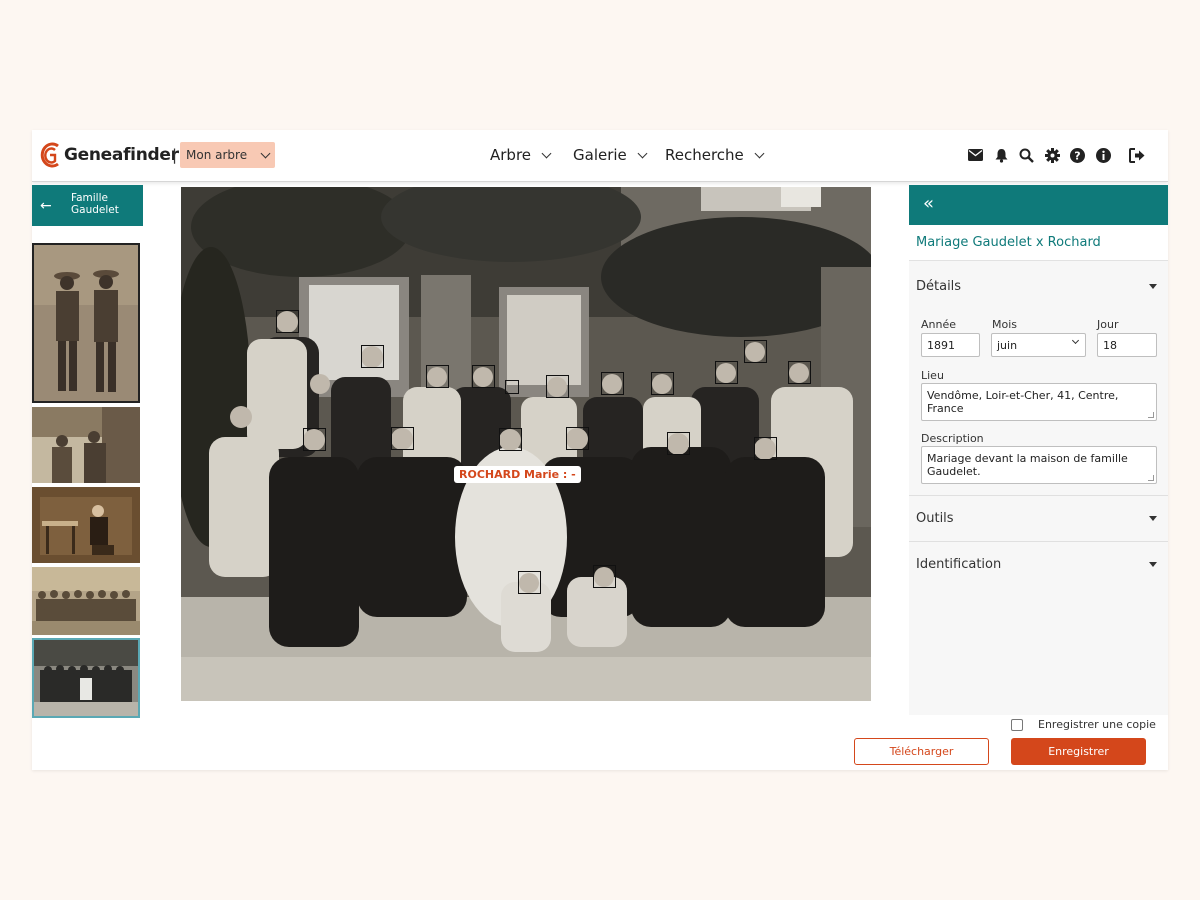 This screenshot has width=1200, height=900. I want to click on section-identification-header: Identification, so click(1038, 565).